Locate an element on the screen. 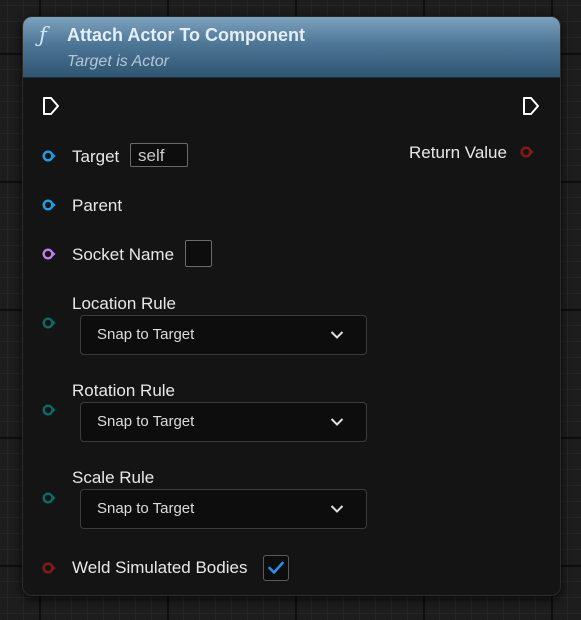  location-rule-label: Location Rule is located at coordinates (124, 303).